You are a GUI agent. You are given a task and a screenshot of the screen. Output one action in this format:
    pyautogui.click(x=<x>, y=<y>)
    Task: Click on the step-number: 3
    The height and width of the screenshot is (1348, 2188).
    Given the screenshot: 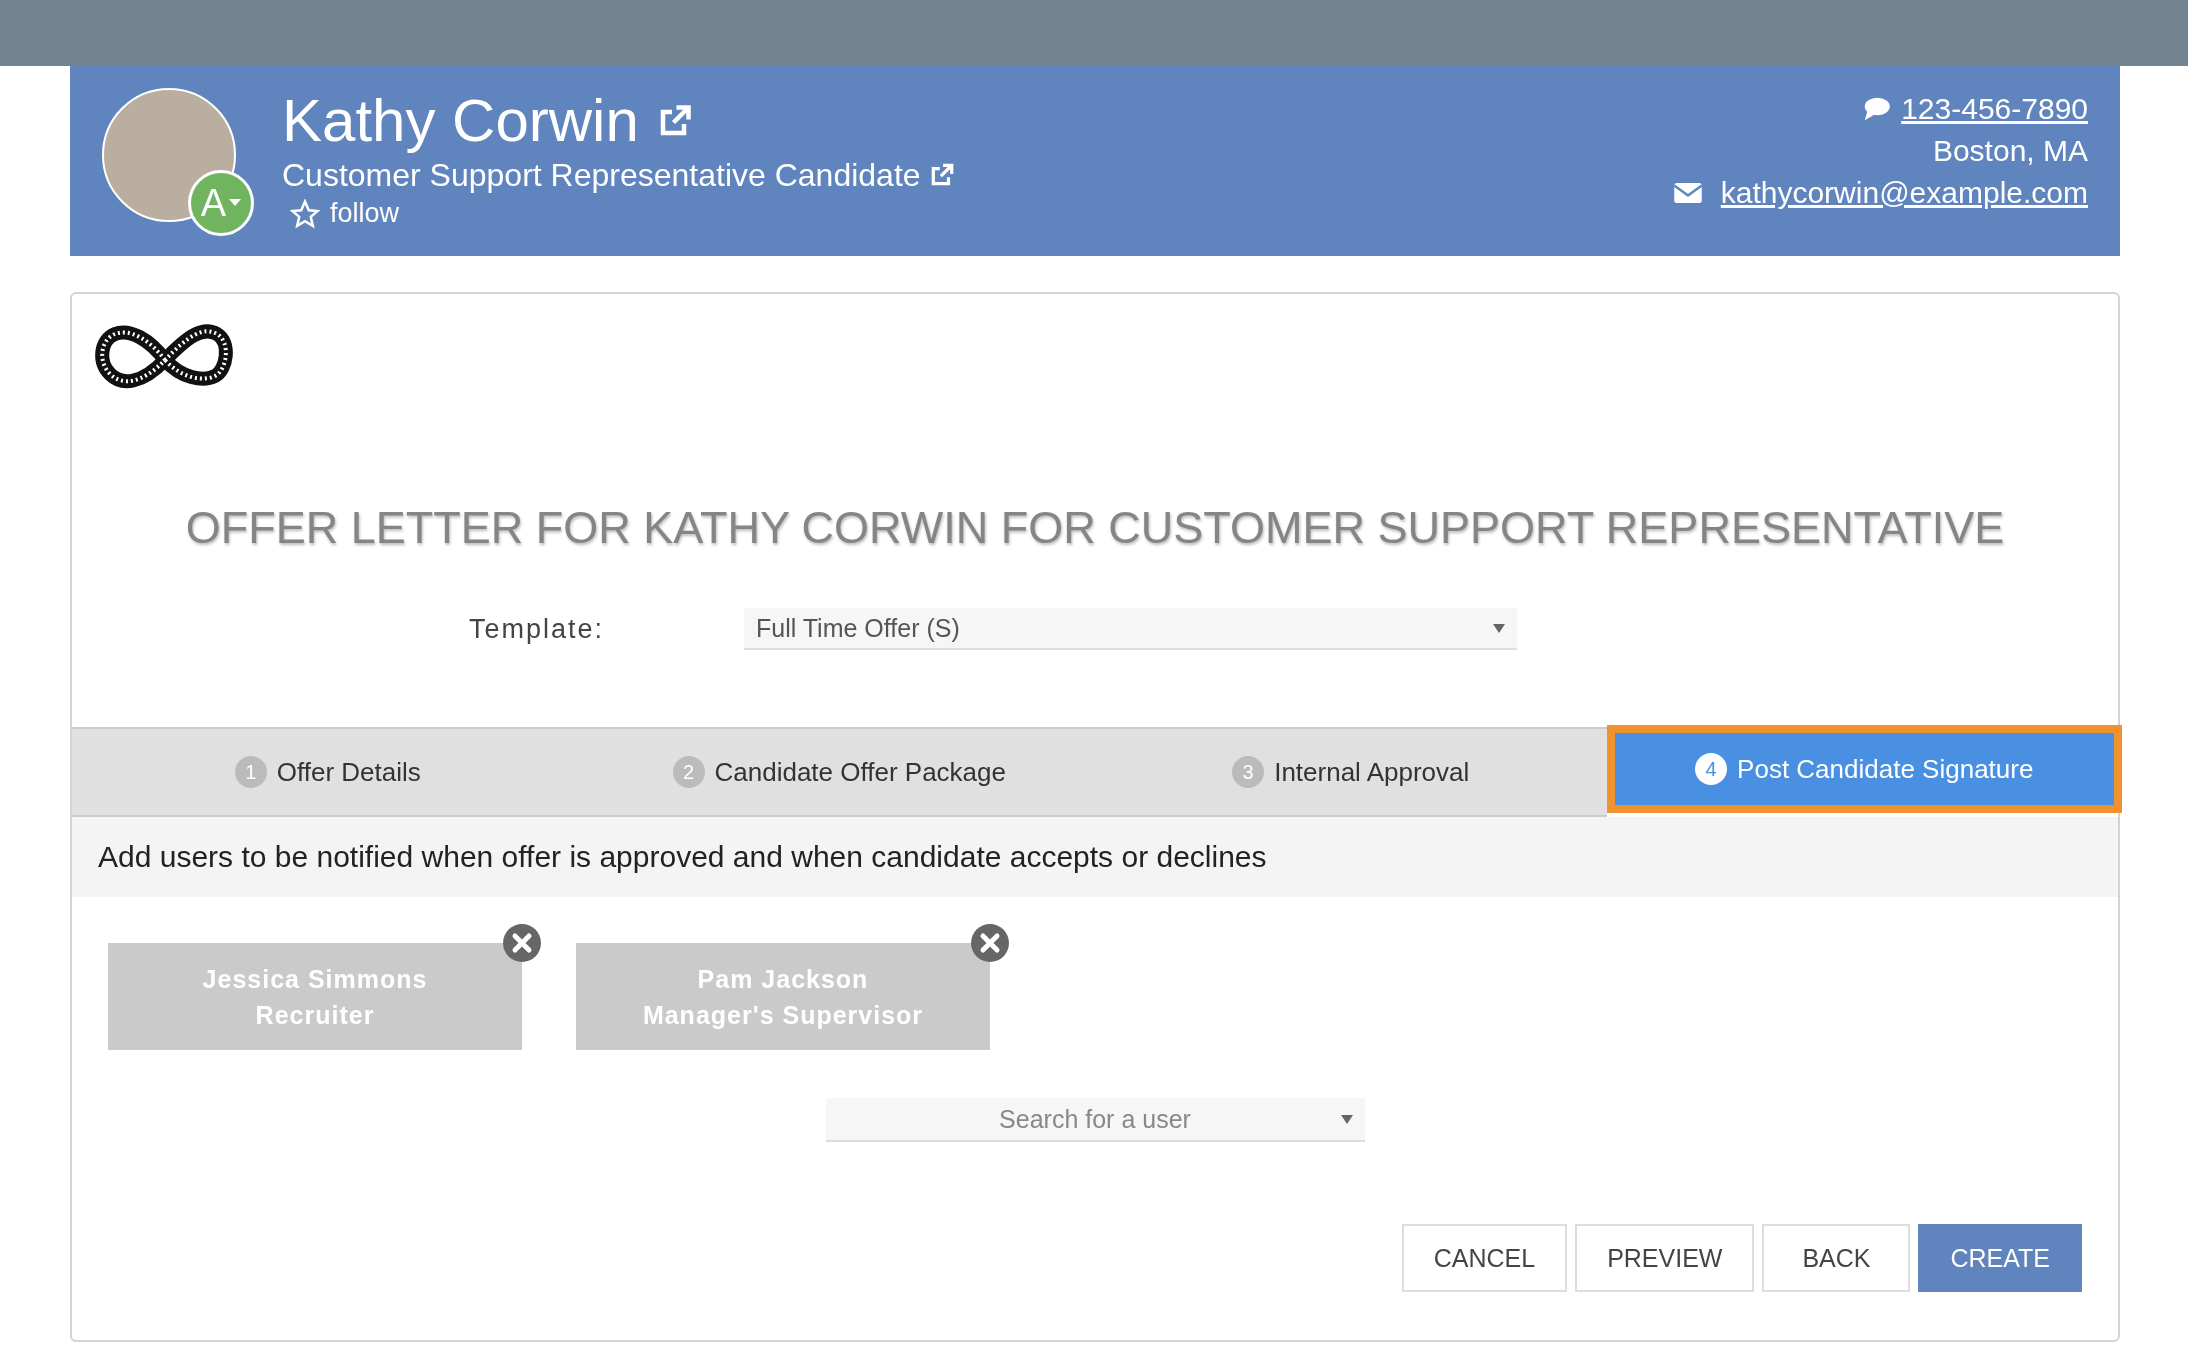 What is the action you would take?
    pyautogui.click(x=1248, y=772)
    